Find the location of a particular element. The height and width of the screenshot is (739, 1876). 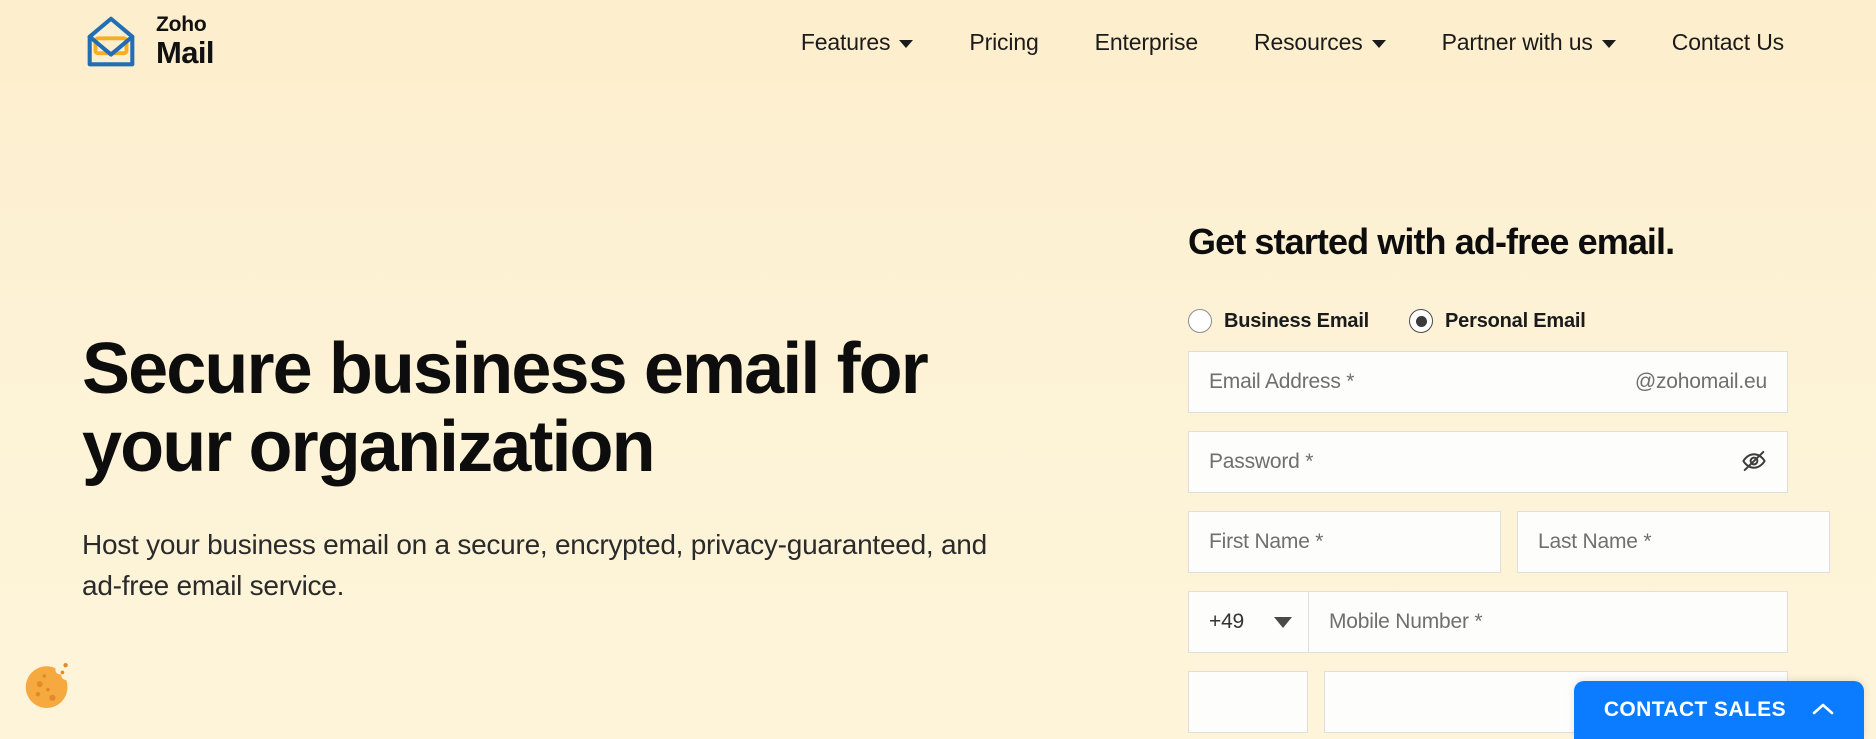

phone-fields-row: +49 is located at coordinates (1488, 622).